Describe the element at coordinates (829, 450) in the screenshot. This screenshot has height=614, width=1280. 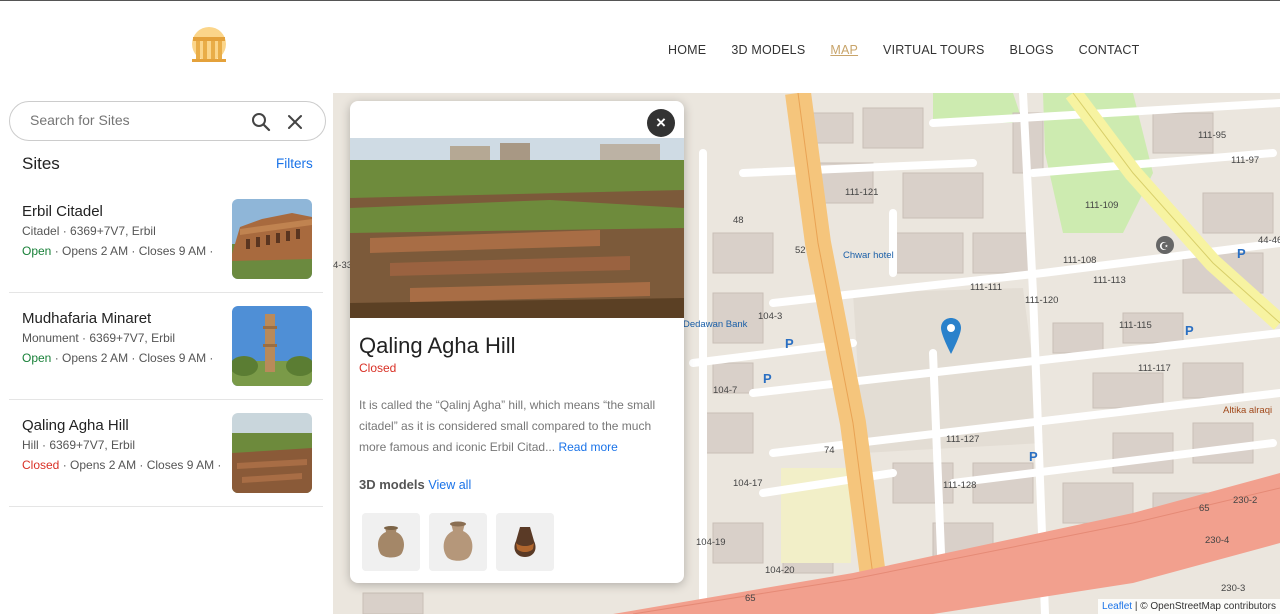
I see `map-number-label: 74` at that location.